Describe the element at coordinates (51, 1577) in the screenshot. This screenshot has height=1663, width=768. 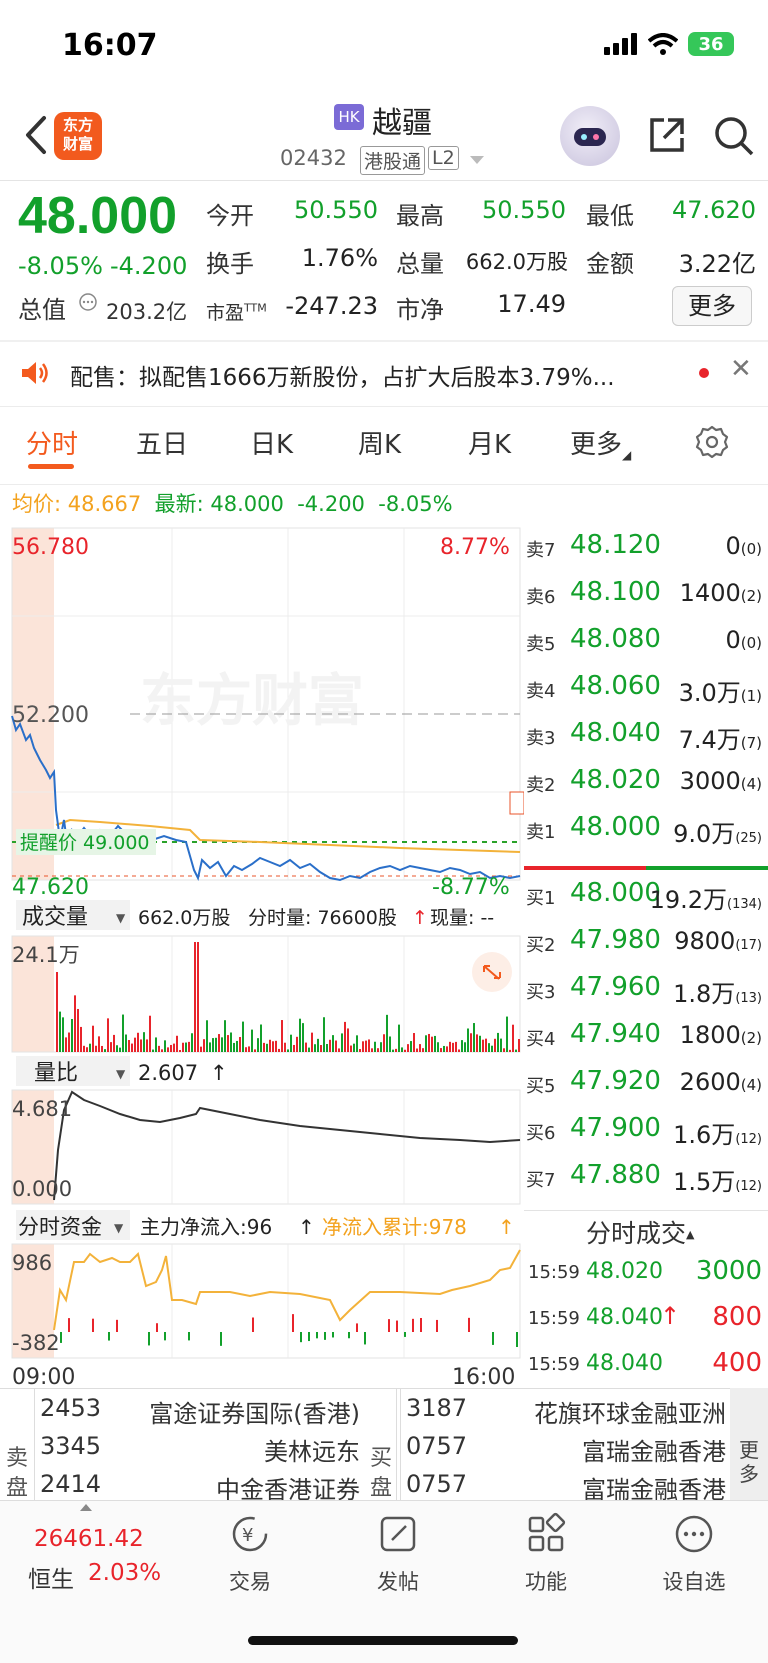
I see `index-name: 恒生` at that location.